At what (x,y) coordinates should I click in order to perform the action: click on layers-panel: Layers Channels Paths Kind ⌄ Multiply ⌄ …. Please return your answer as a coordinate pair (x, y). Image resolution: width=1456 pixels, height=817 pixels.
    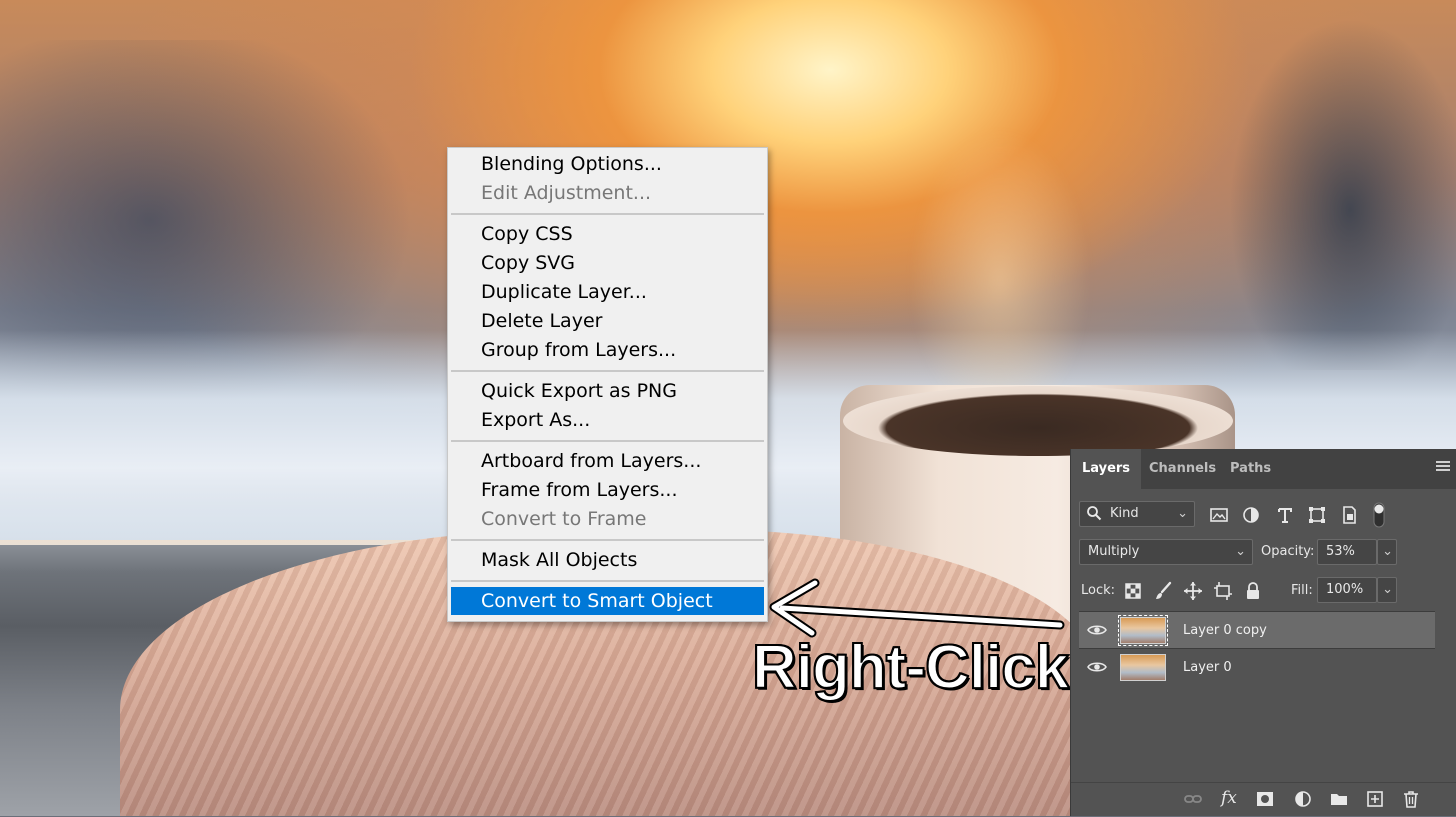
    Looking at the image, I should click on (1263, 632).